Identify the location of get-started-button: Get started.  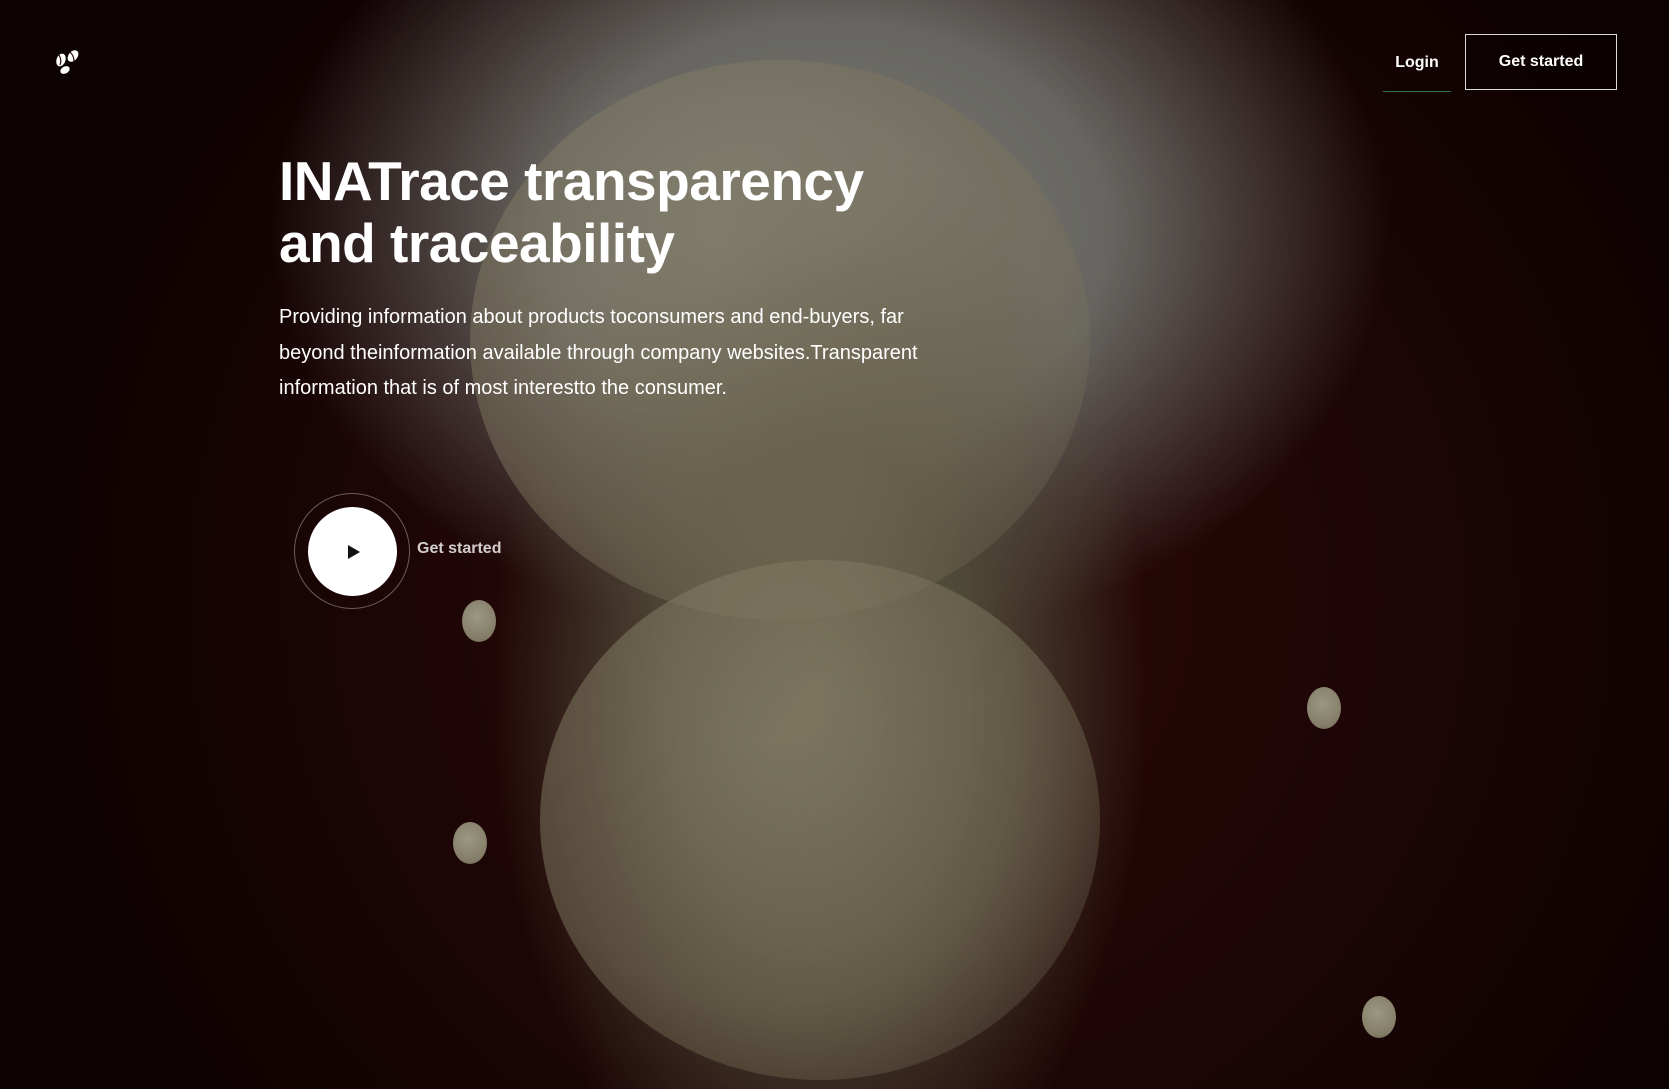
(1541, 62).